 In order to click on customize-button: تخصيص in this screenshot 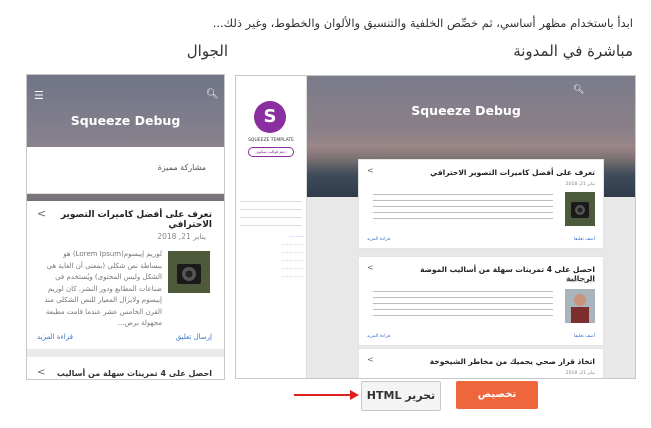, I will do `click(497, 395)`.